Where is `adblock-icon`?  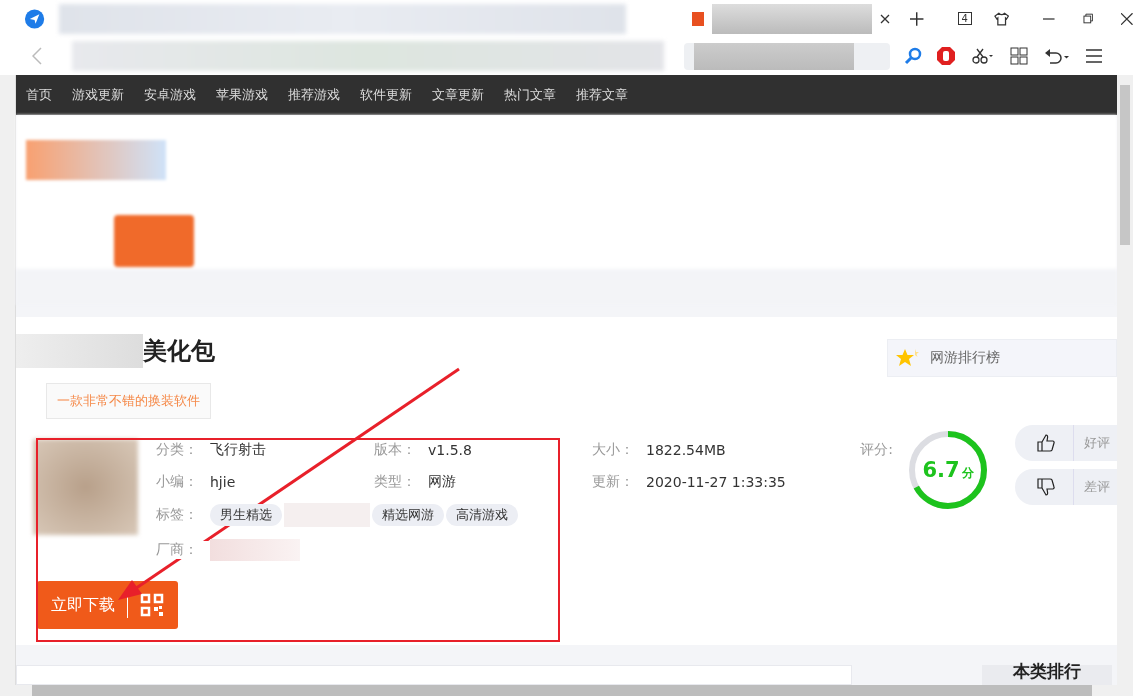
adblock-icon is located at coordinates (946, 56).